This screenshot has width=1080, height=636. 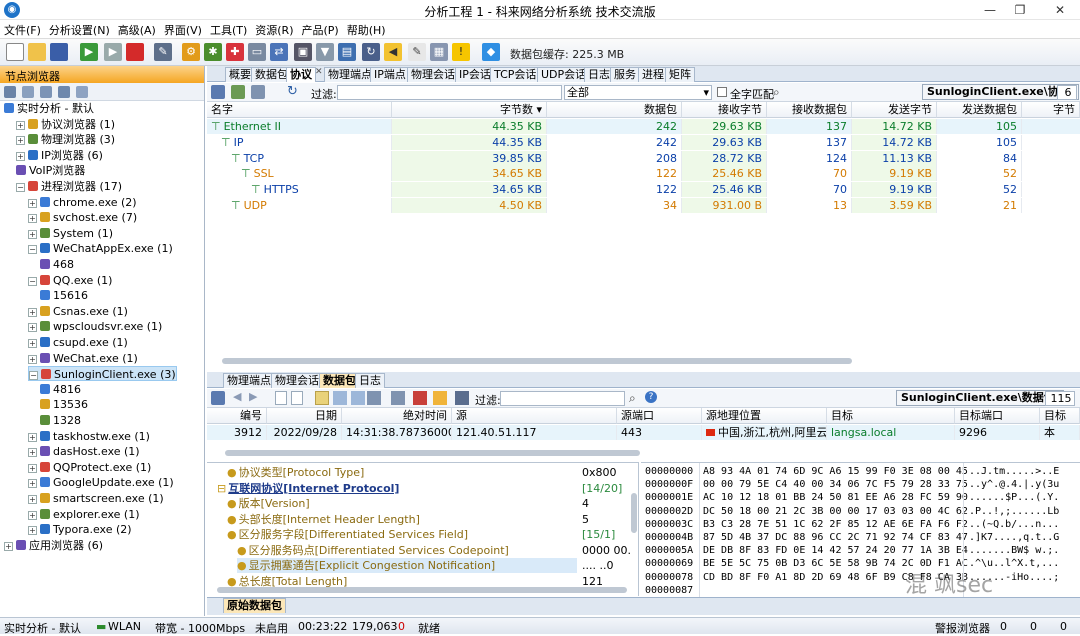 I want to click on tab-6: IP会话, so click(x=475, y=74).